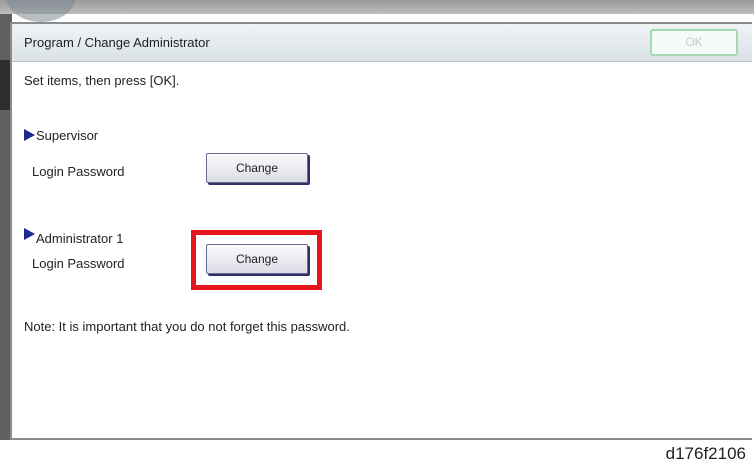 This screenshot has width=754, height=472. What do you see at coordinates (377, 7) in the screenshot?
I see `top-strip` at bounding box center [377, 7].